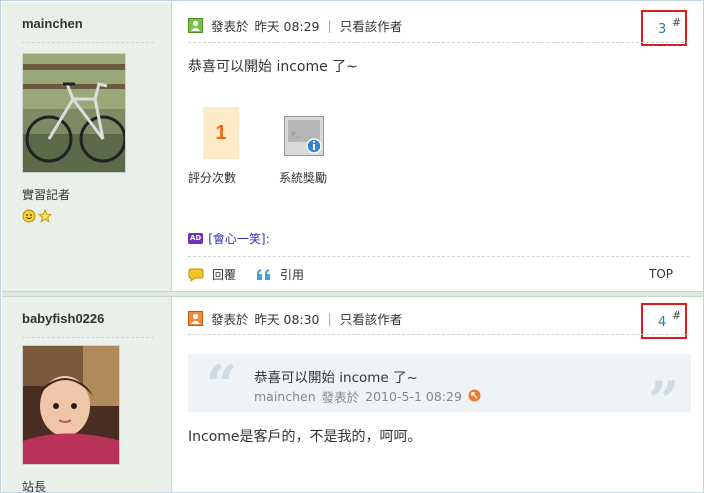  I want to click on rate-label: 評分次數, so click(212, 178).